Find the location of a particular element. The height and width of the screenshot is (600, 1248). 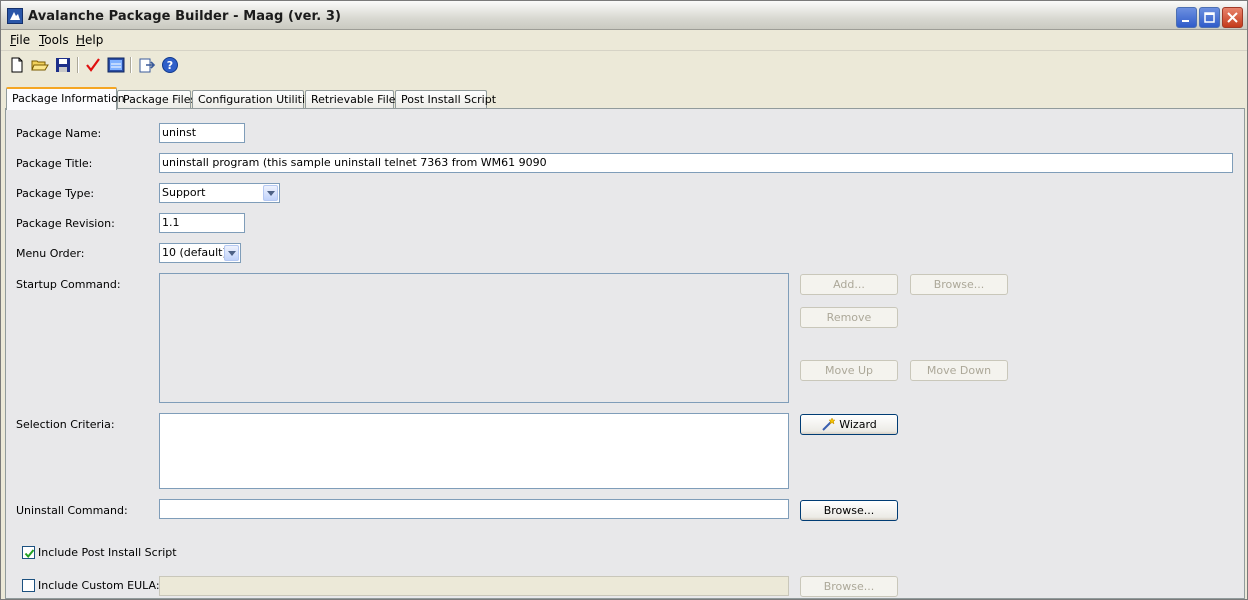

minimize-button is located at coordinates (1186, 17).